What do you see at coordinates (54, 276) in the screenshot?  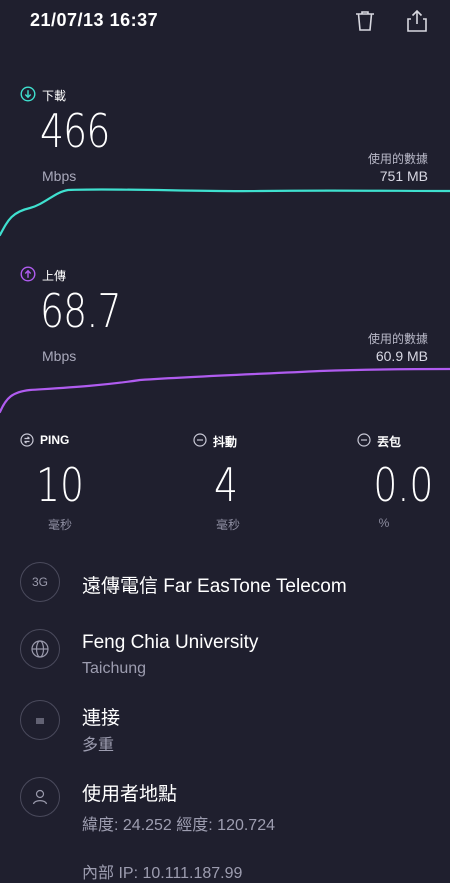 I see `upload-label: 上傳` at bounding box center [54, 276].